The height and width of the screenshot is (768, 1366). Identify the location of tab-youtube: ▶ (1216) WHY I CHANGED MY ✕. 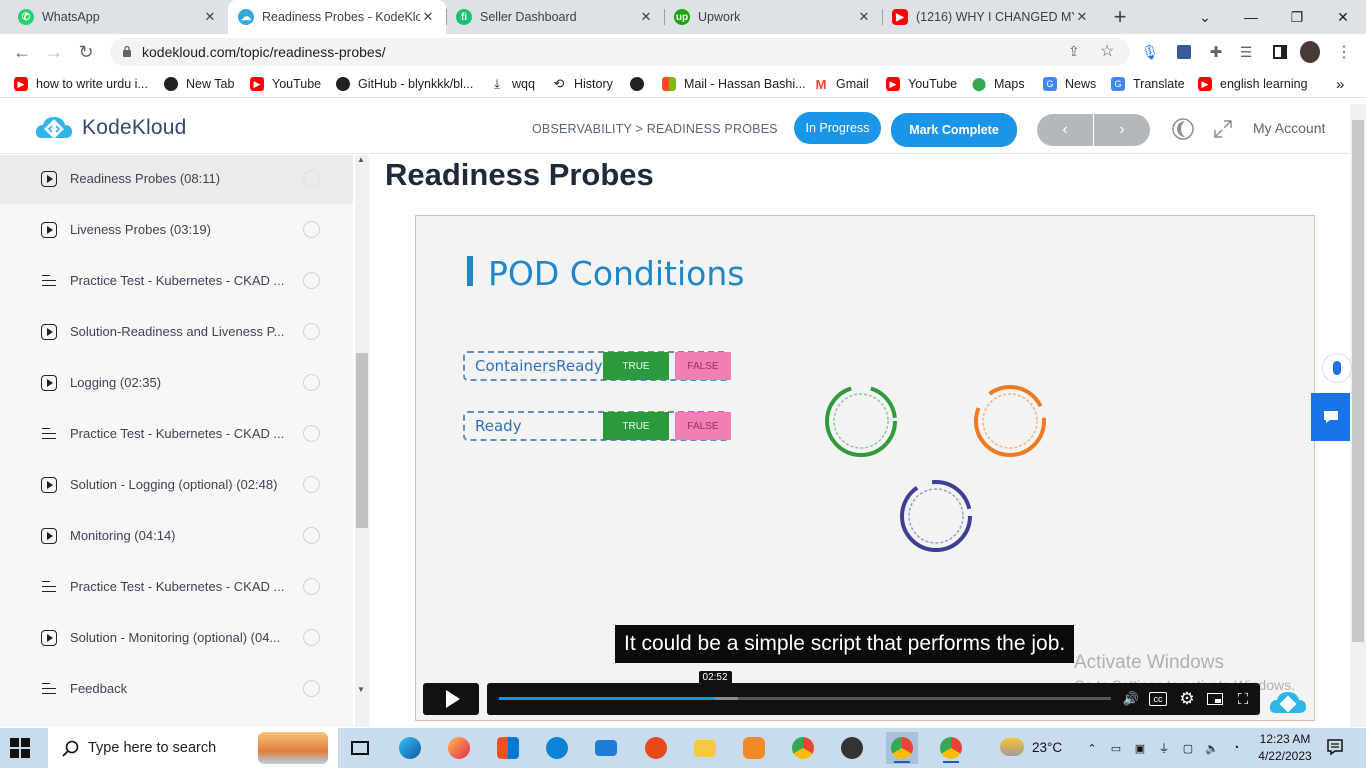
(991, 17).